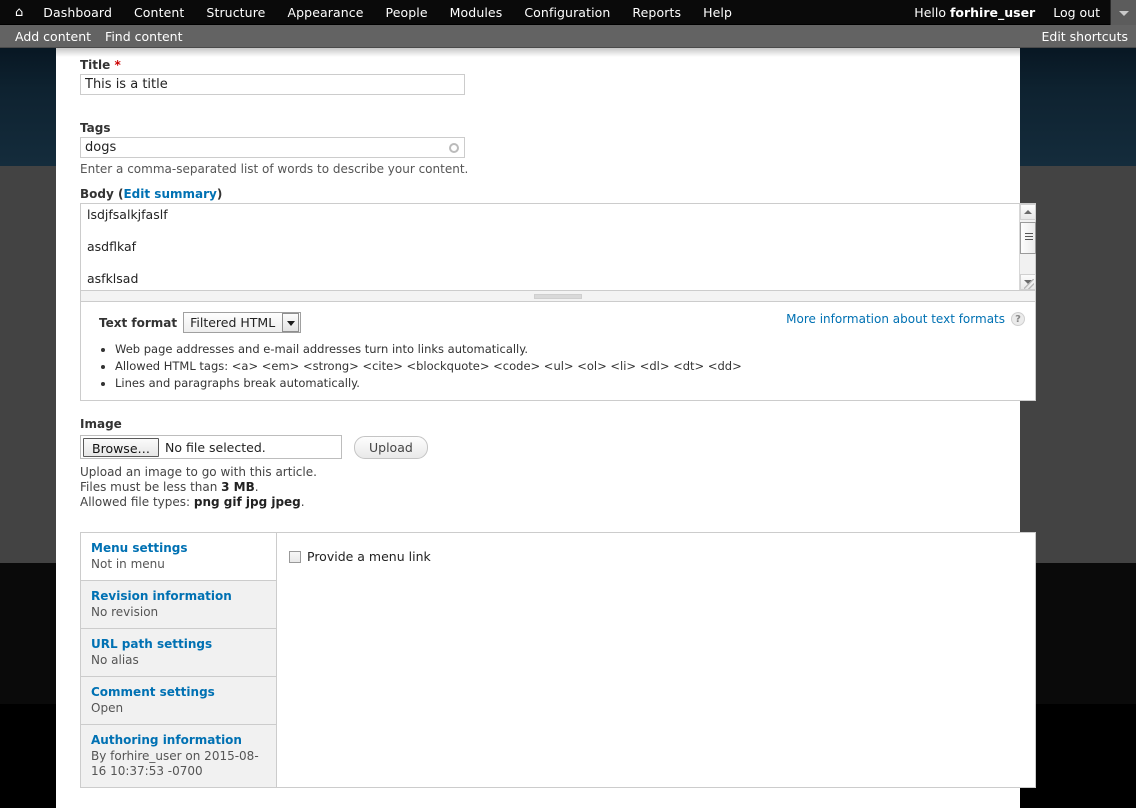 The height and width of the screenshot is (808, 1136). Describe the element at coordinates (178, 548) in the screenshot. I see `tab-title: Menu settings` at that location.